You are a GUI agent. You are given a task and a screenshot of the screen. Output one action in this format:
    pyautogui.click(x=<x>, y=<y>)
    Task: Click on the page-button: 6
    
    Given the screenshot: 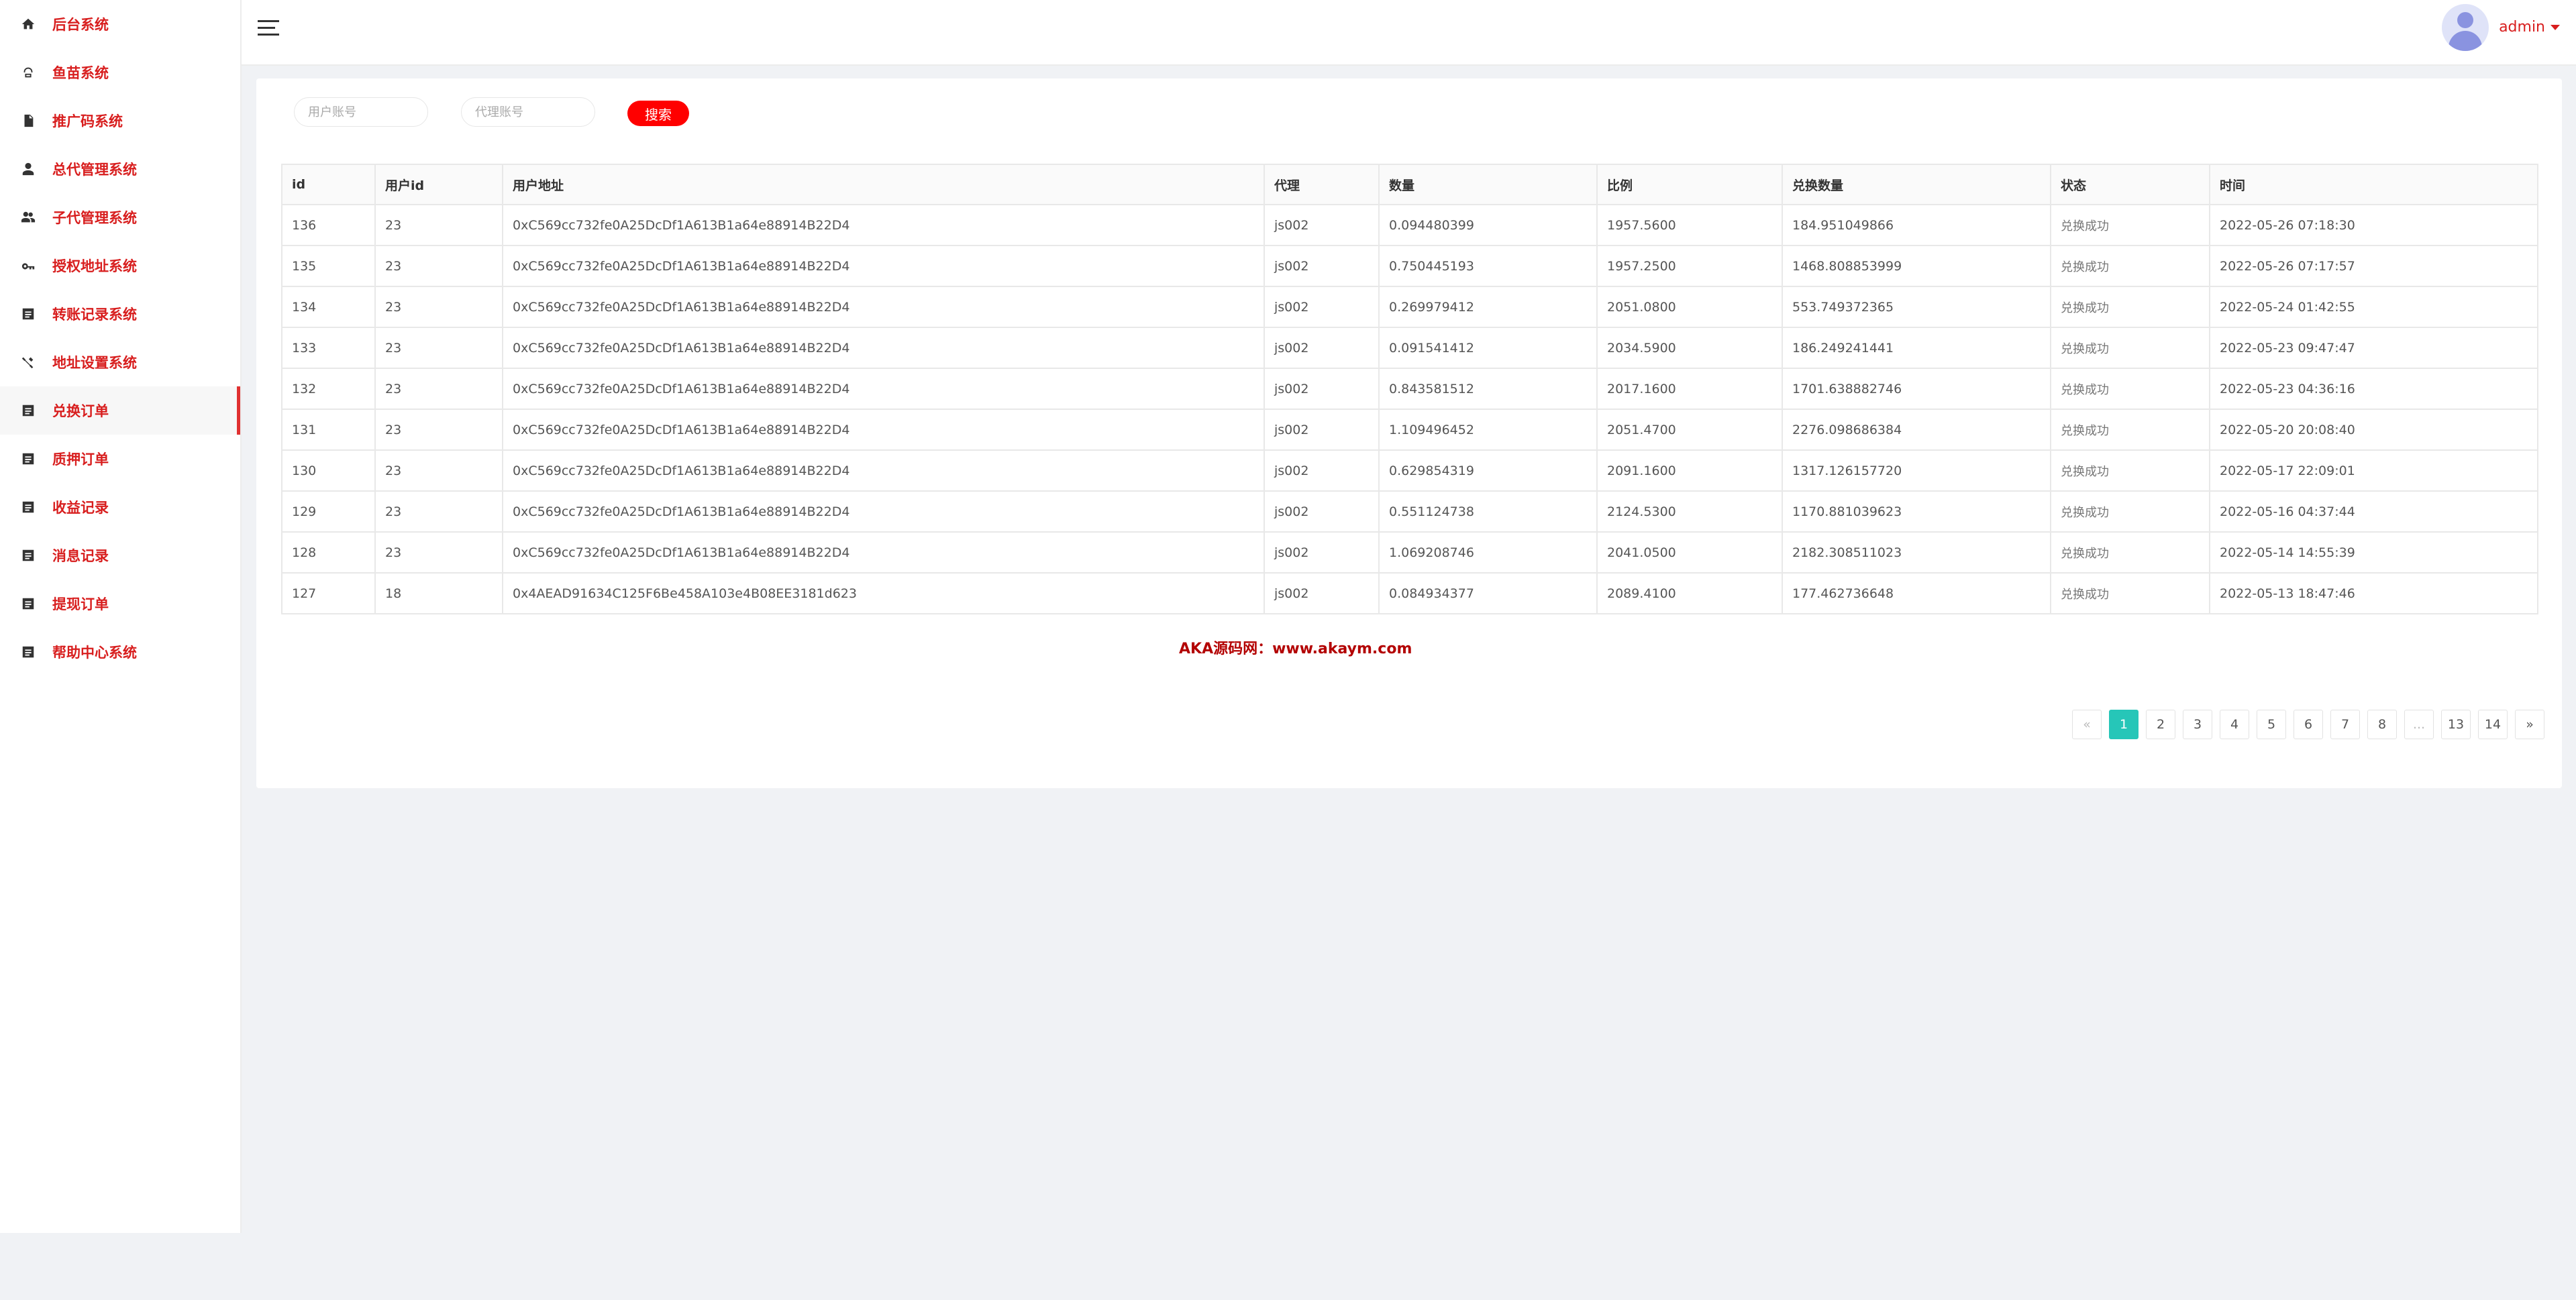 What is the action you would take?
    pyautogui.click(x=2308, y=725)
    